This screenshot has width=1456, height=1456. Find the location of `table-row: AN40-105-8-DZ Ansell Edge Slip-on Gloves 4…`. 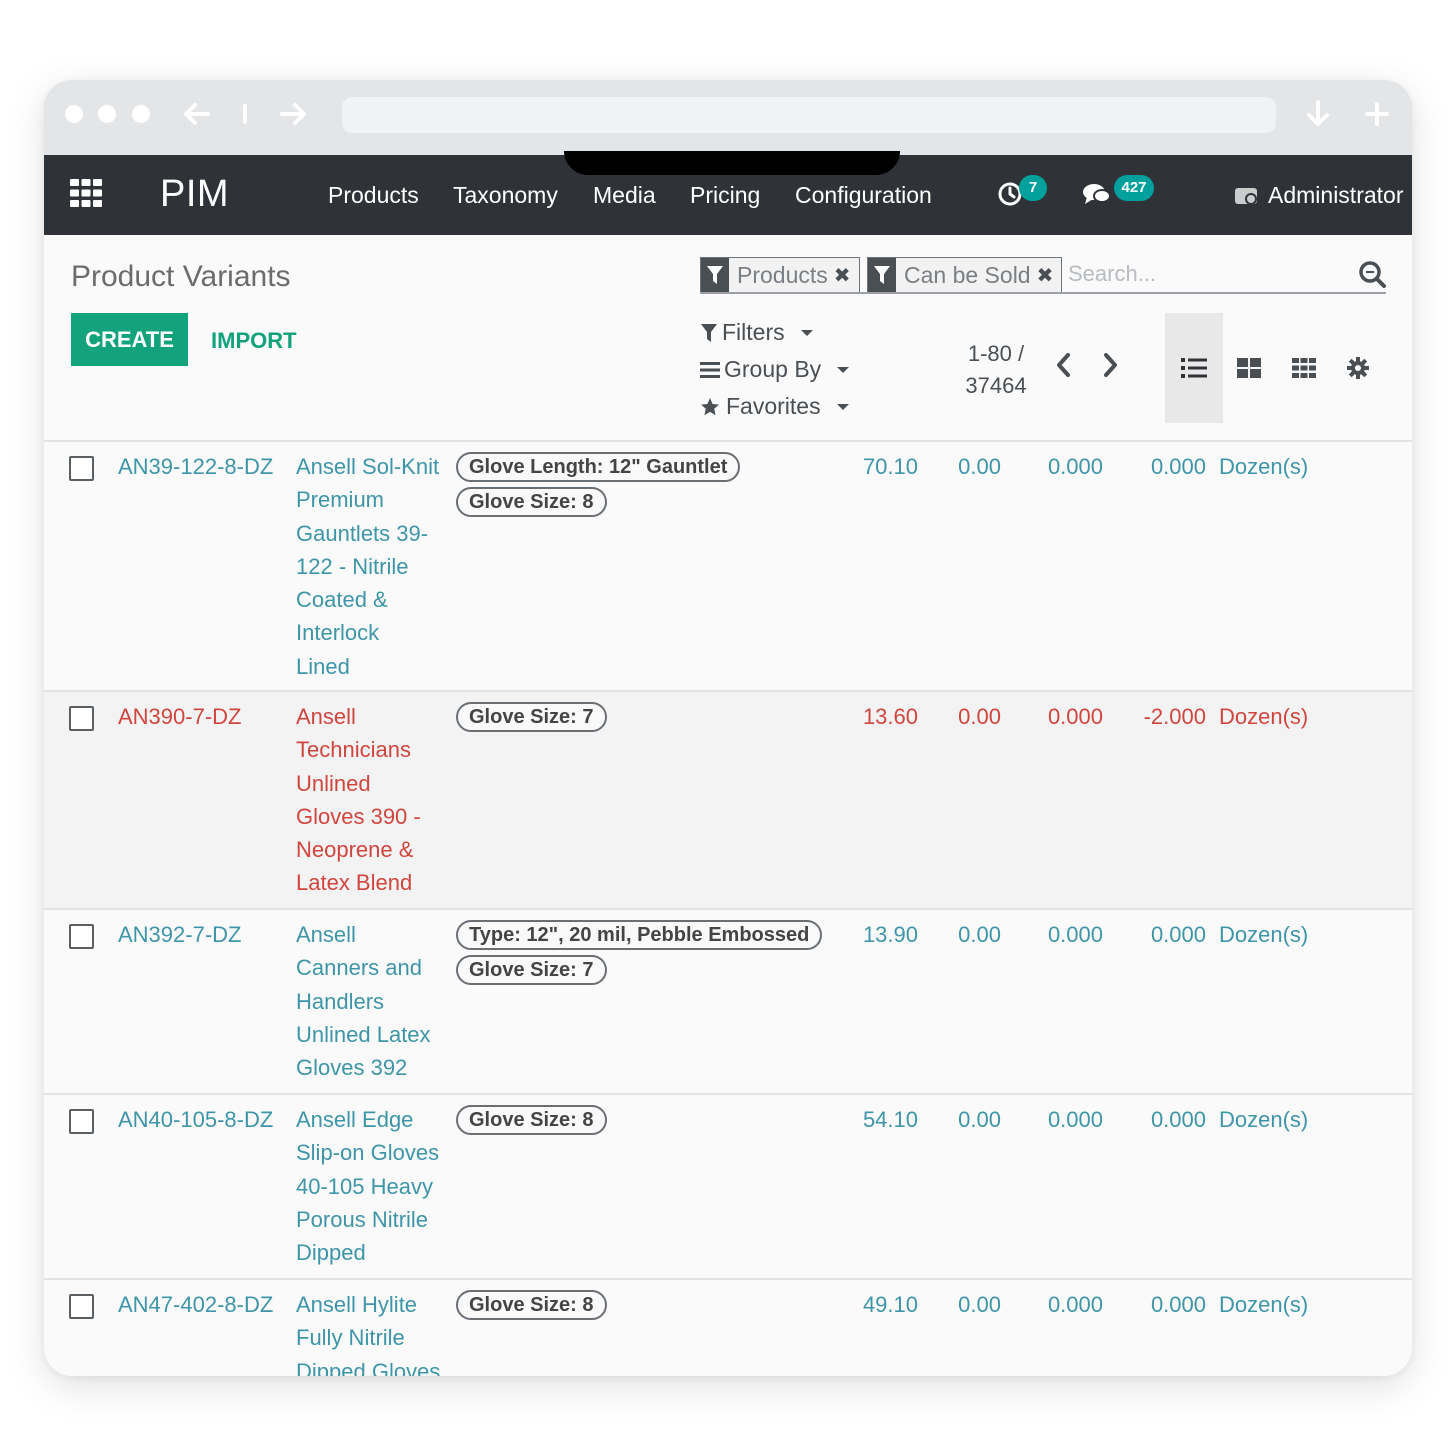

table-row: AN40-105-8-DZ Ansell Edge Slip-on Gloves 4… is located at coordinates (728, 1185).